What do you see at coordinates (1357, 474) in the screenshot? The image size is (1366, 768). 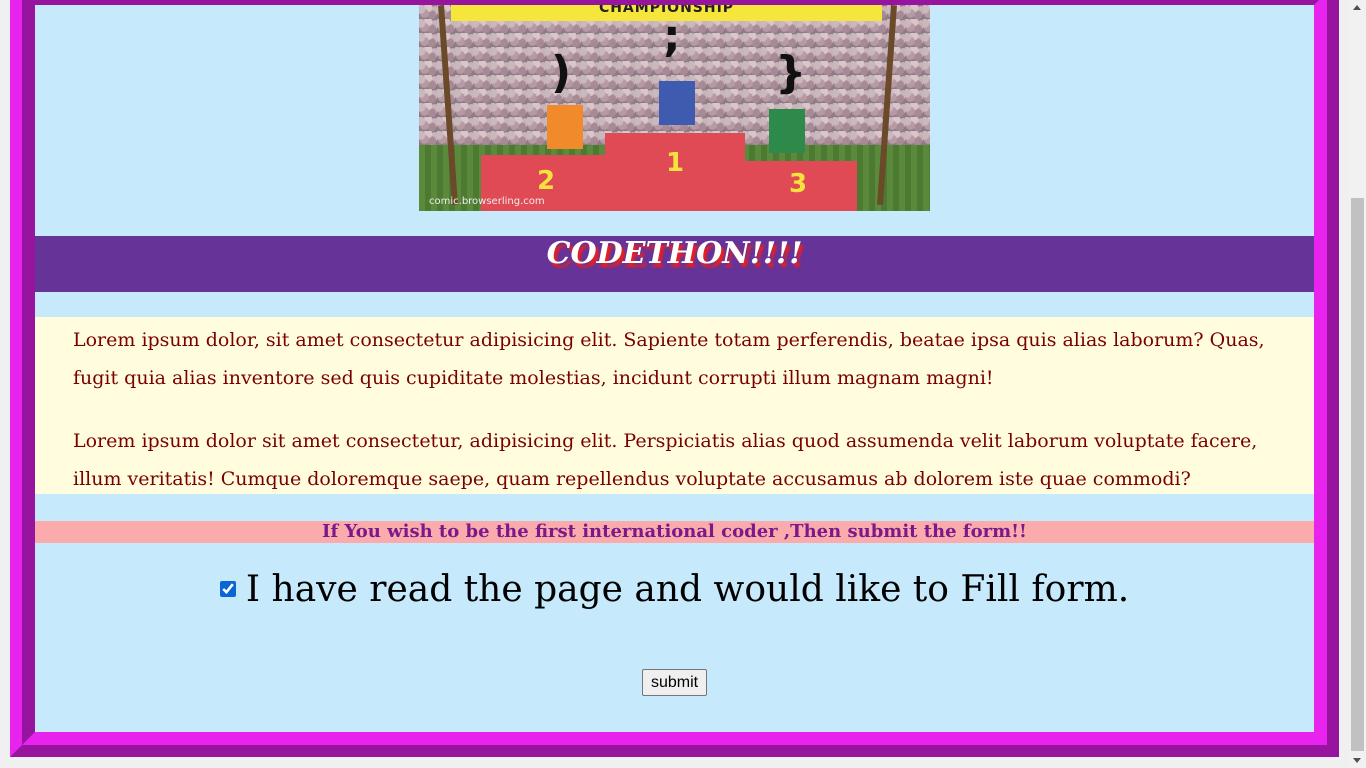 I see `scrollbar-thumb` at bounding box center [1357, 474].